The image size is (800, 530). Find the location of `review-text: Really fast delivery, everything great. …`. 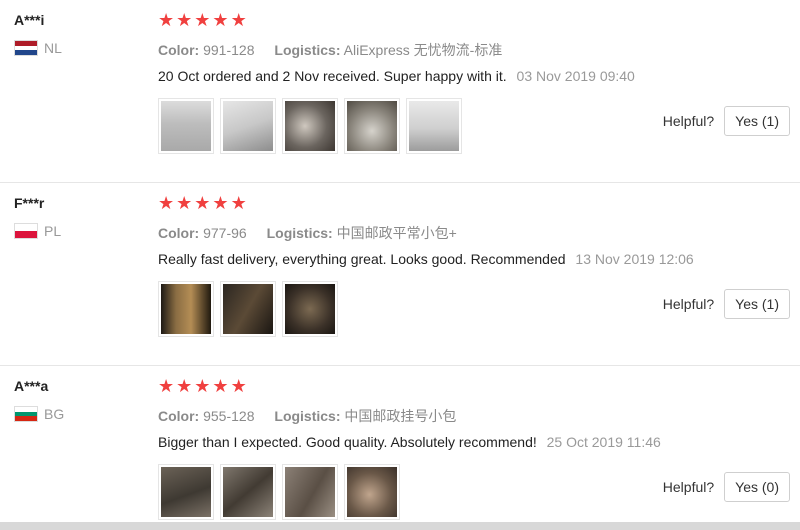

review-text: Really fast delivery, everything great. … is located at coordinates (362, 259).